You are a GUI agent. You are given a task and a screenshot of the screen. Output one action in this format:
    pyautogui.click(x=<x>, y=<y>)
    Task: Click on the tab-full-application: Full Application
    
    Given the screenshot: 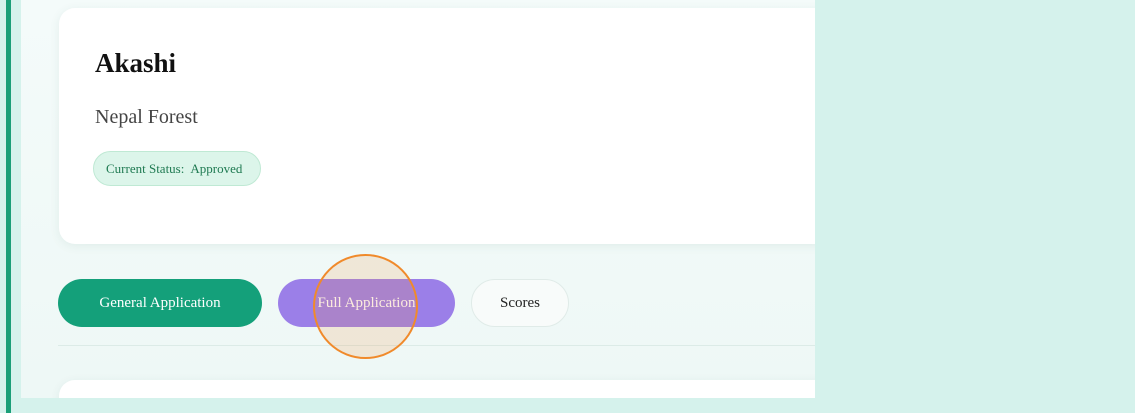 What is the action you would take?
    pyautogui.click(x=366, y=303)
    